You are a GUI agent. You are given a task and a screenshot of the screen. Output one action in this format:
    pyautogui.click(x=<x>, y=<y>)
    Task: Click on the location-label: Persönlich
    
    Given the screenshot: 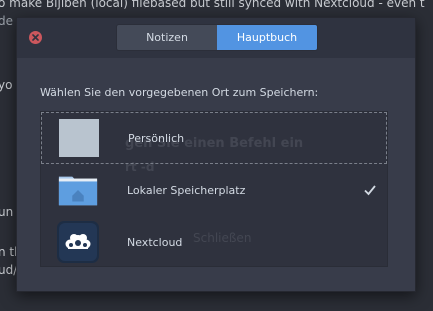 What is the action you would take?
    pyautogui.click(x=156, y=138)
    